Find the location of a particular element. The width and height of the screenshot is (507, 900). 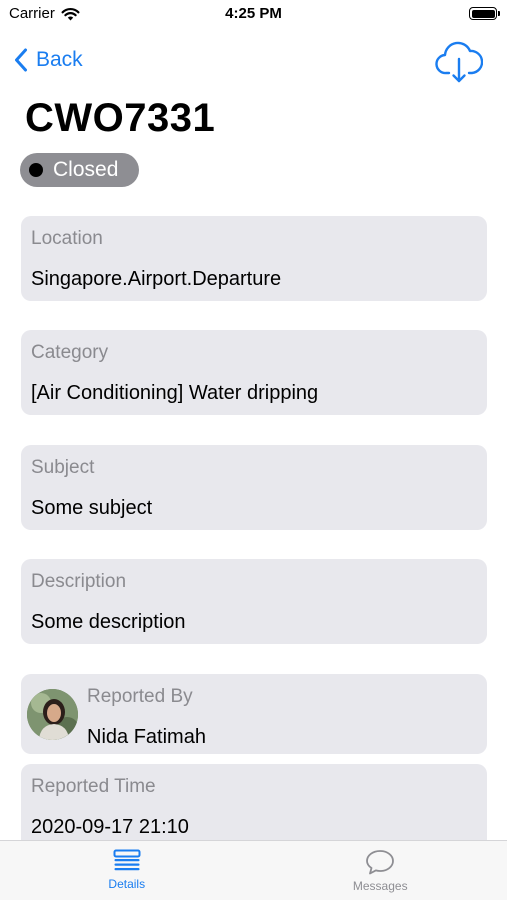

back-label: Back is located at coordinates (59, 59).